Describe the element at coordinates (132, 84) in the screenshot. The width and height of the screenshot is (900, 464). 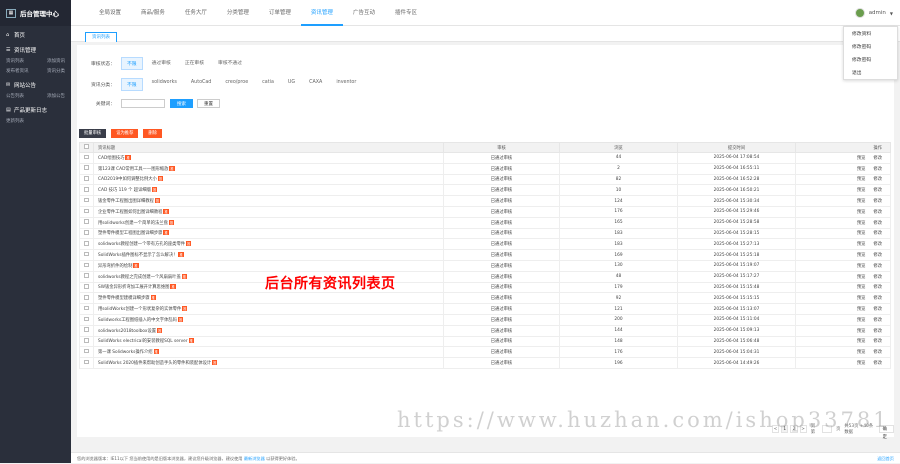
I see `category-option: 不限` at that location.